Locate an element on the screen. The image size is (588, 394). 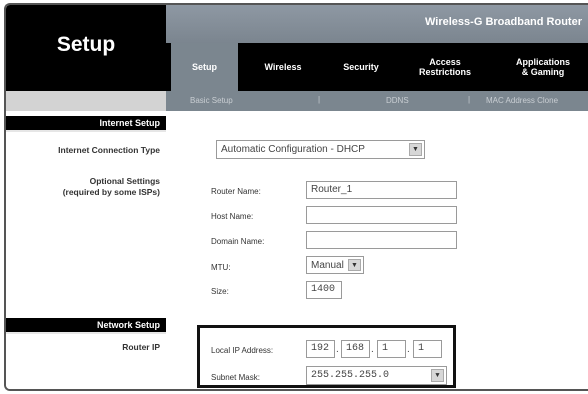
tab-label: Wireless is located at coordinates (283, 67).